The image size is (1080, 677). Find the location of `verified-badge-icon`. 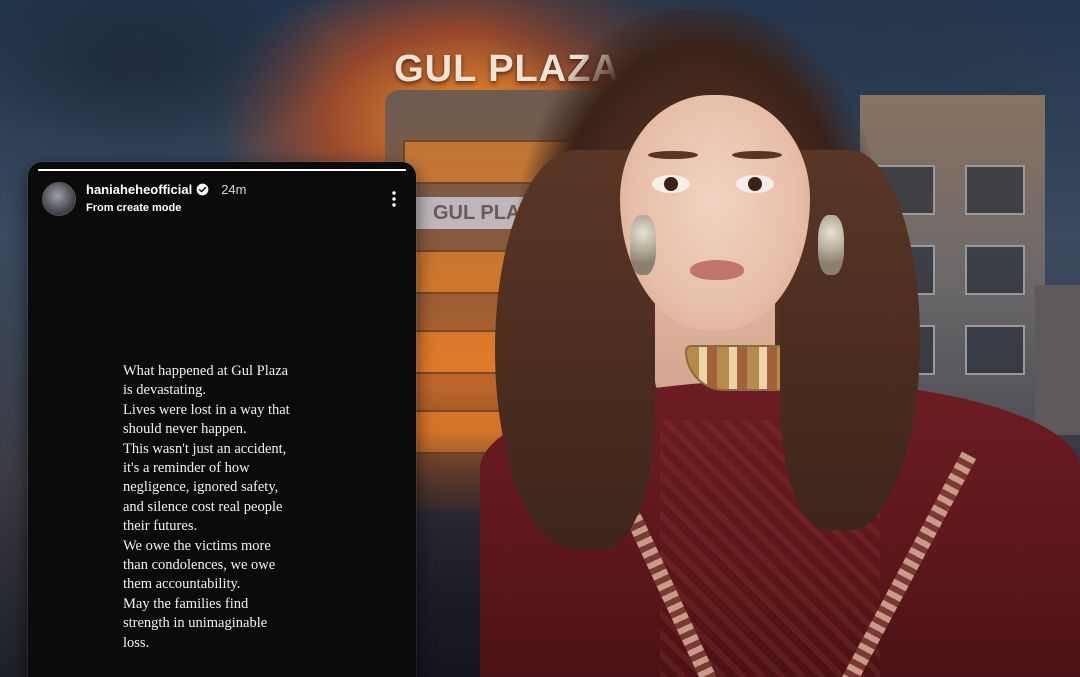

verified-badge-icon is located at coordinates (202, 189).